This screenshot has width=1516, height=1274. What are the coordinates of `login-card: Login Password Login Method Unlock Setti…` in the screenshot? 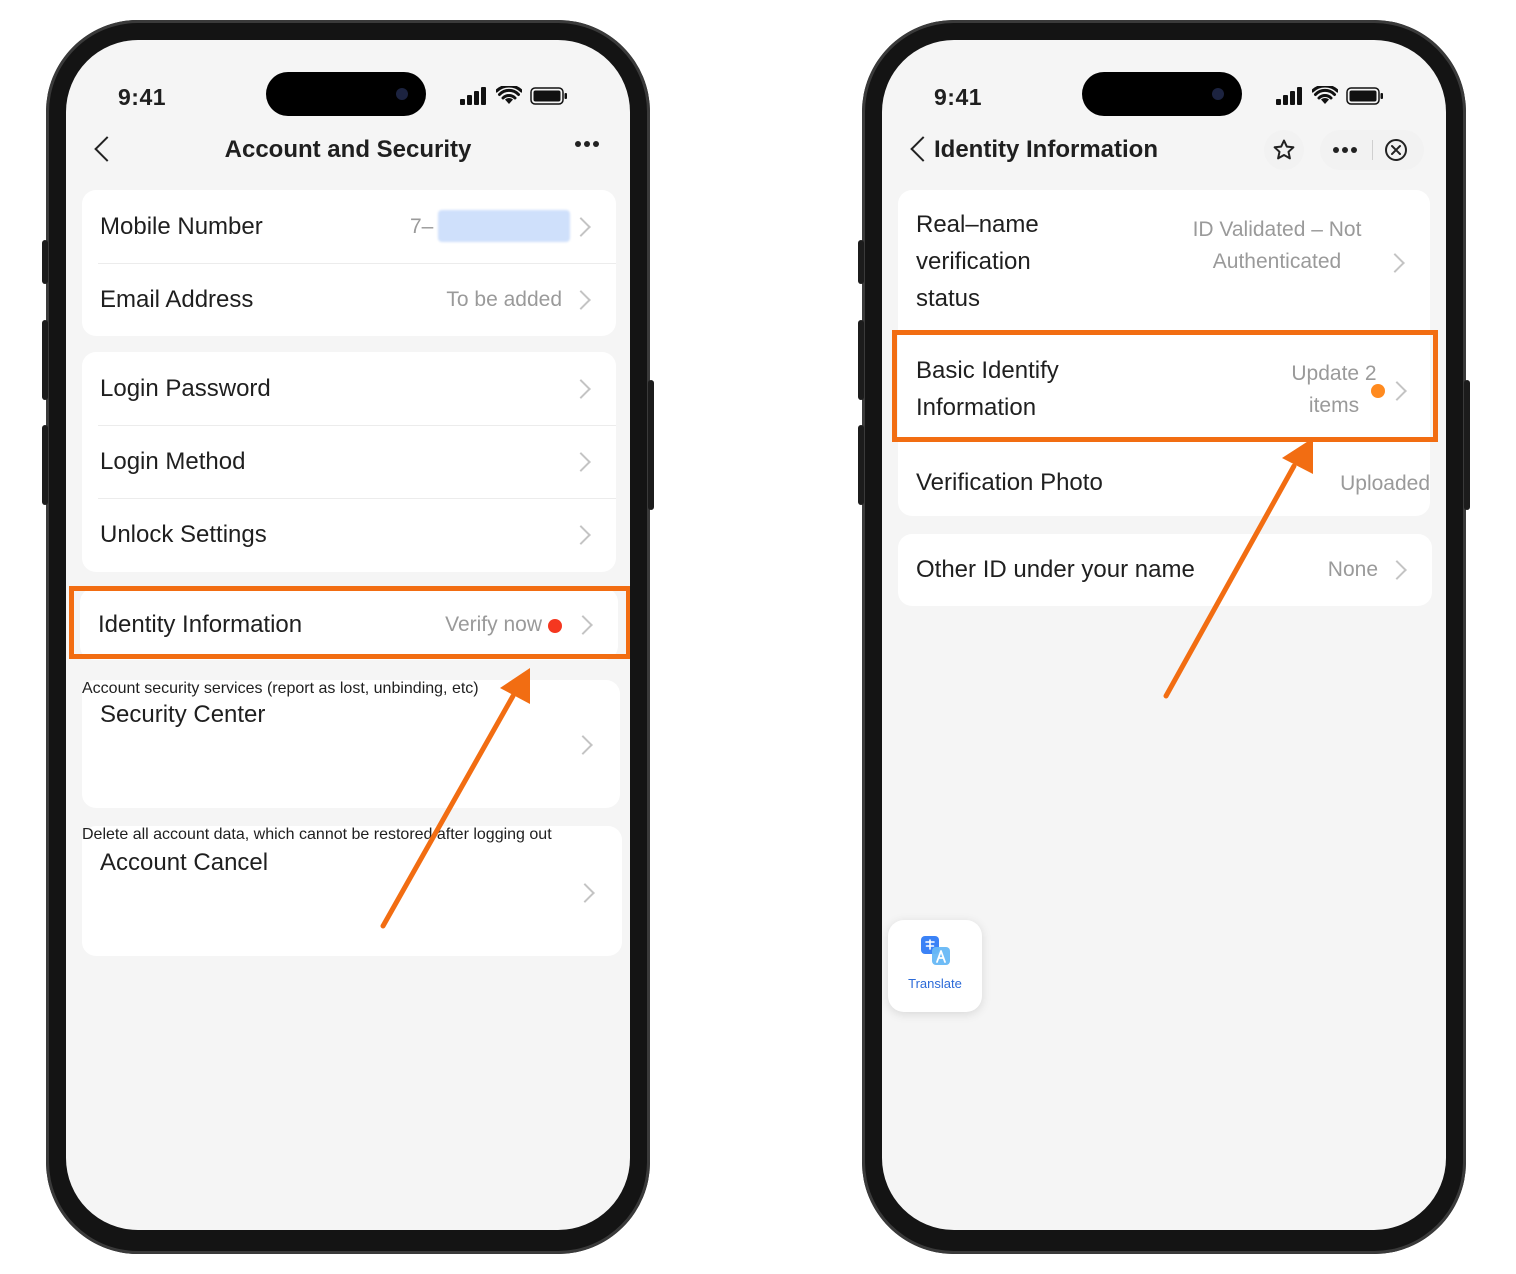 It's located at (349, 462).